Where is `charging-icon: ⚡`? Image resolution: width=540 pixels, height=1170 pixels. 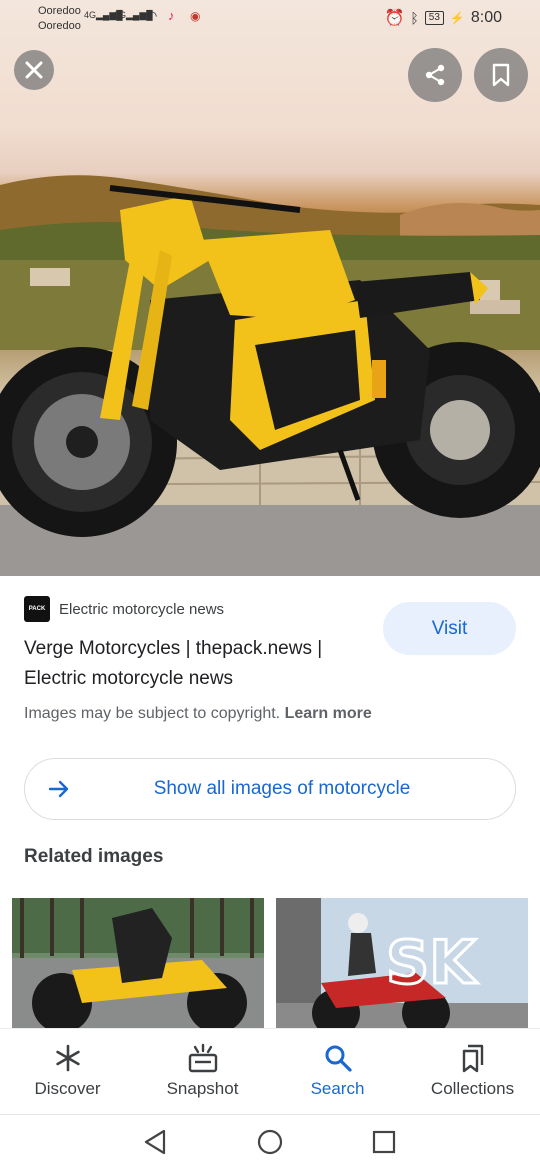
charging-icon: ⚡ is located at coordinates (457, 18).